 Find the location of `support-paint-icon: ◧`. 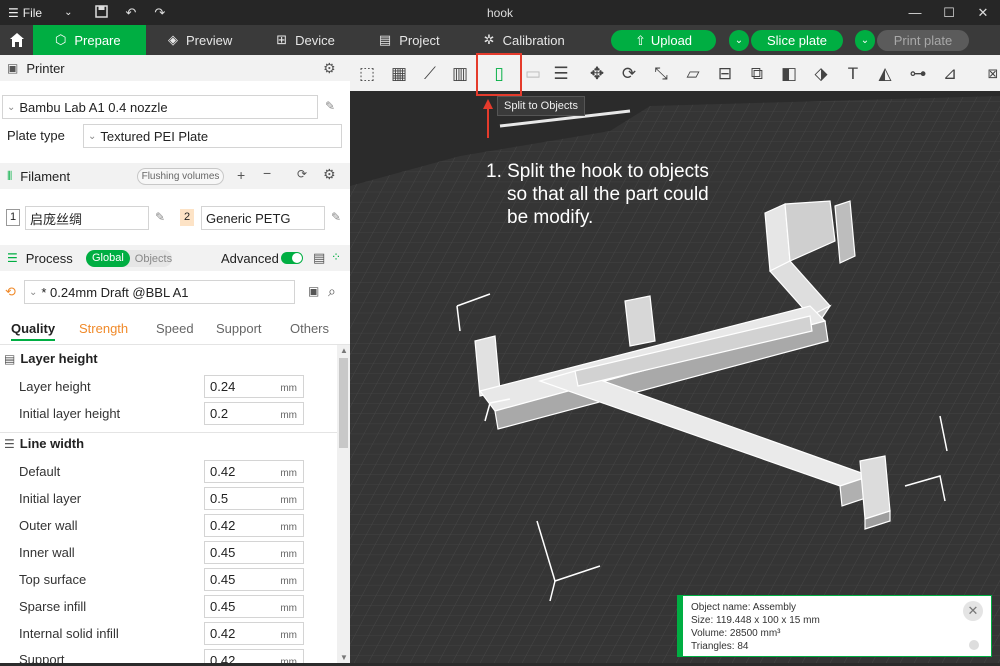

support-paint-icon: ◧ is located at coordinates (789, 74).